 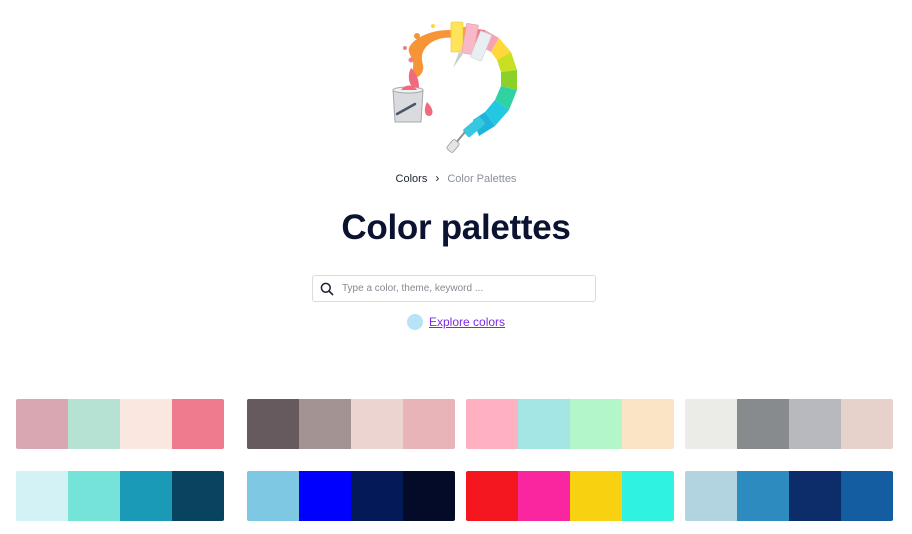 I want to click on explore-colors-link: Explore colors, so click(x=456, y=322).